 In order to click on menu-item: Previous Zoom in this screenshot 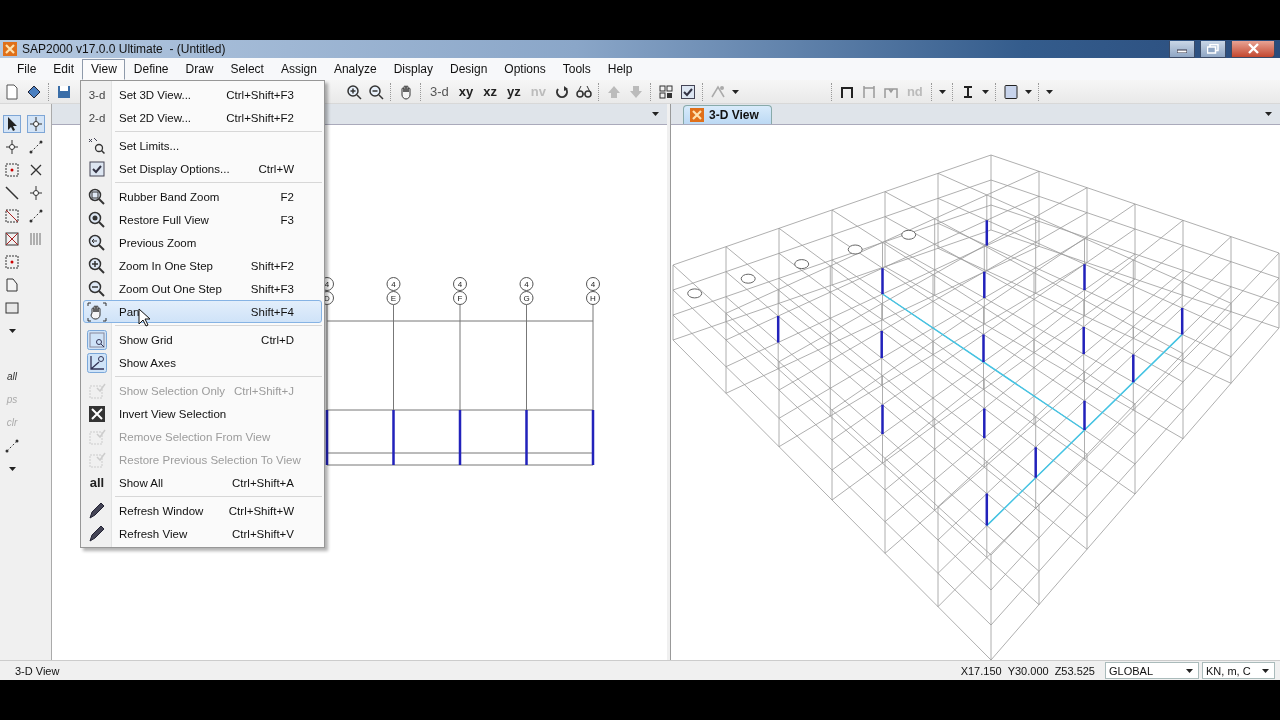, I will do `click(202, 242)`.